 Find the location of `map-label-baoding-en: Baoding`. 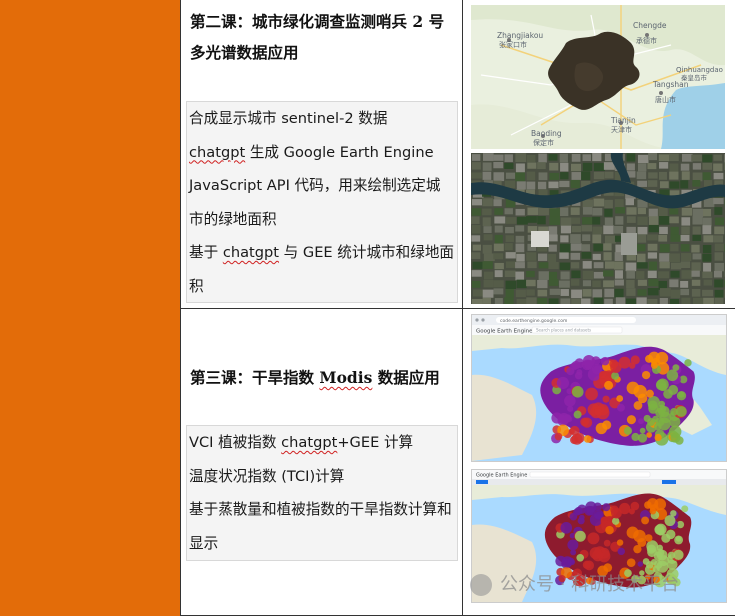

map-label-baoding-en: Baoding is located at coordinates (546, 133).